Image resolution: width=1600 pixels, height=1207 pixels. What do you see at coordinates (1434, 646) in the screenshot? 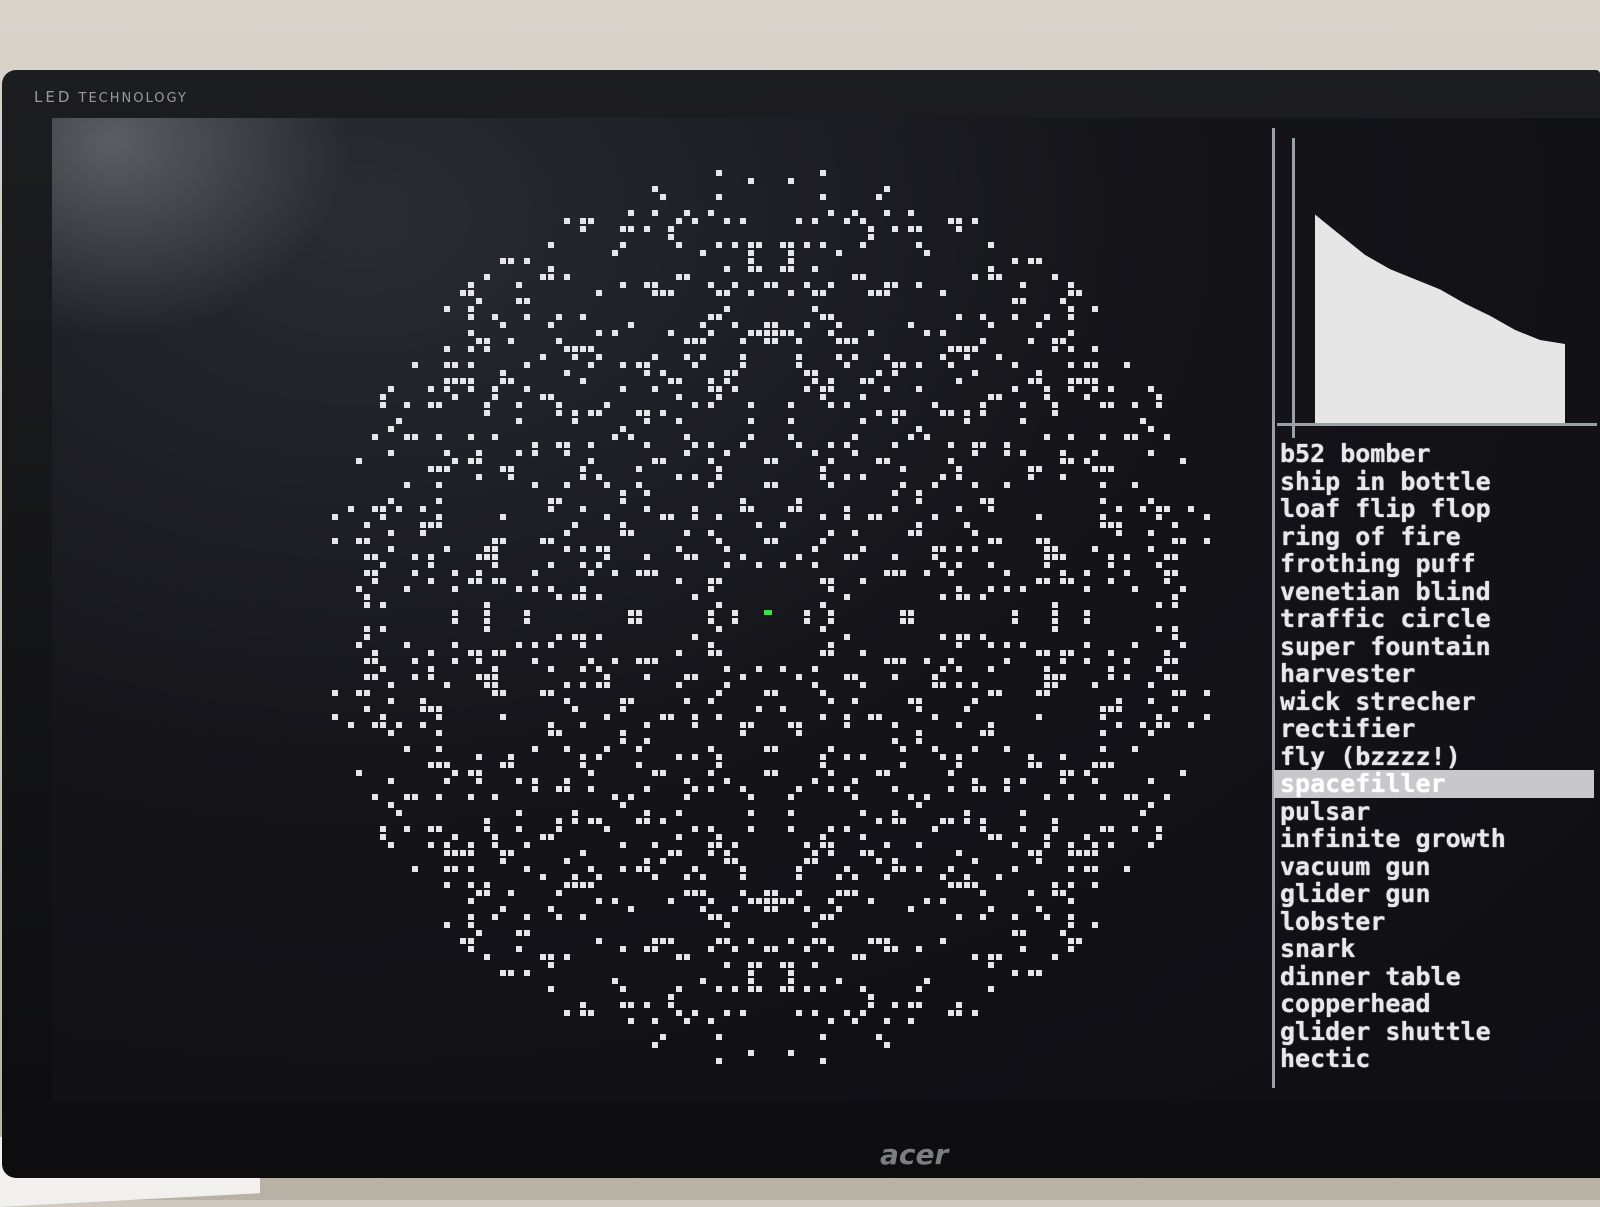
I see `pattern-item: super fountain` at bounding box center [1434, 646].